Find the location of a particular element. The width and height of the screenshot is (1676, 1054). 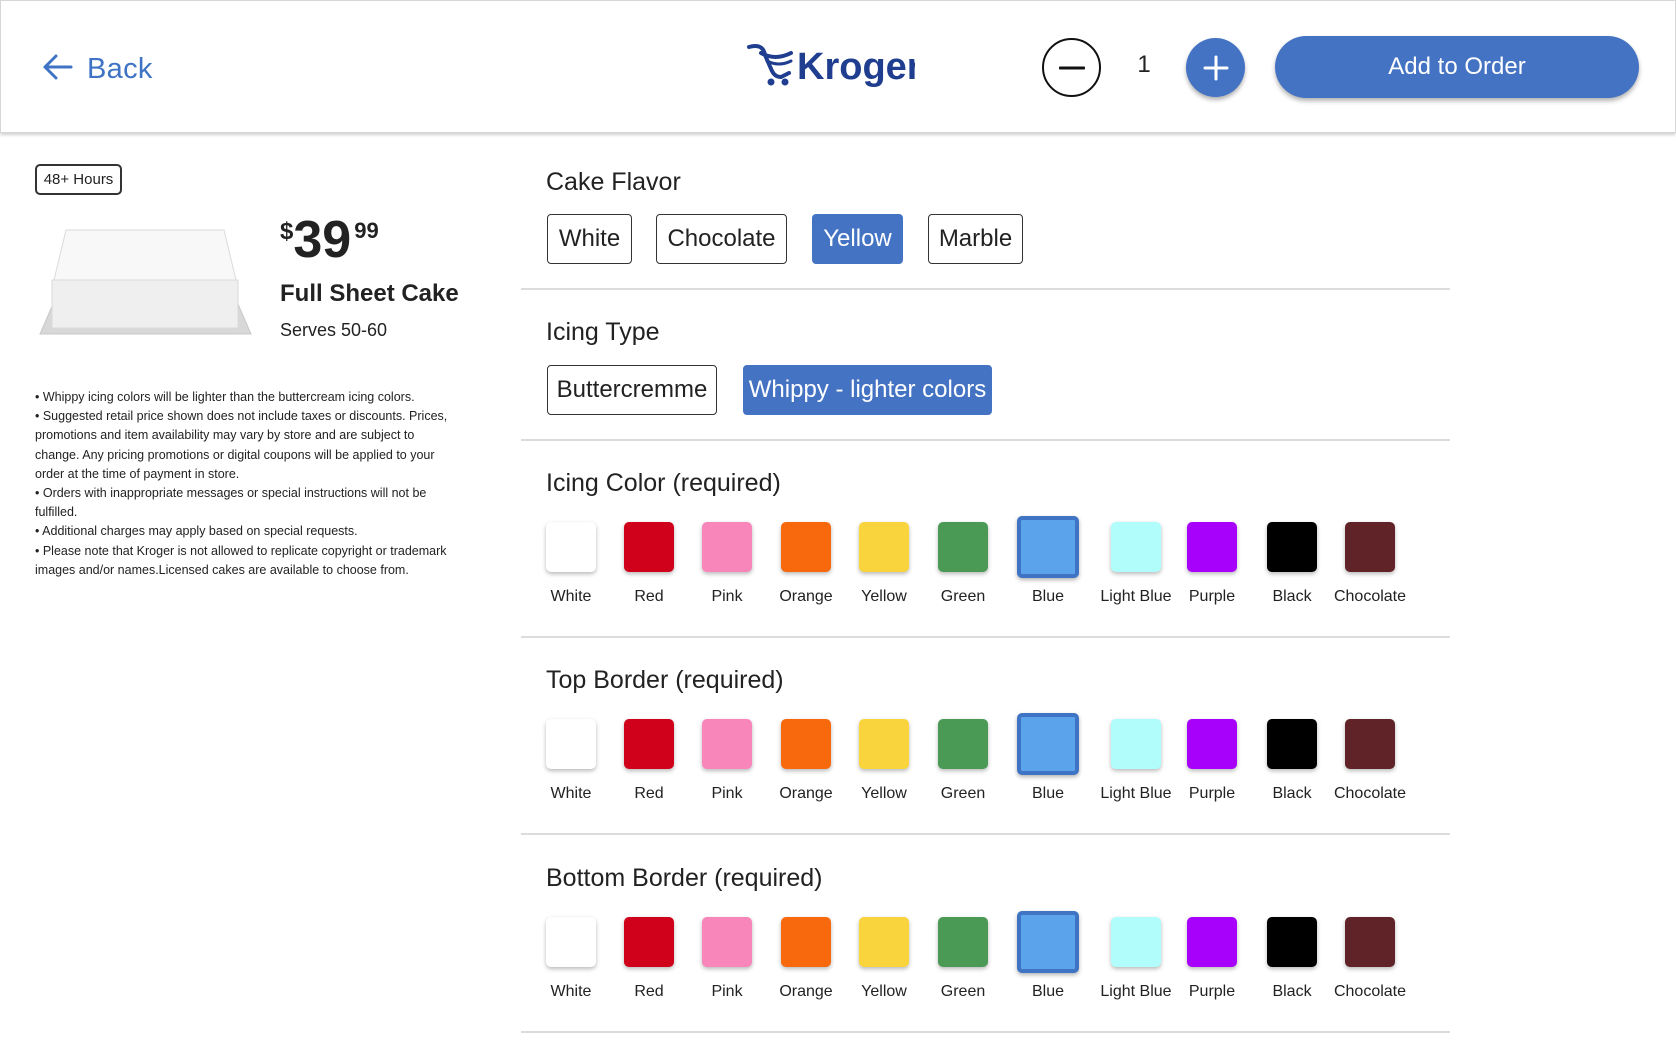

icing-option-whippy: Whippy - lighter colors is located at coordinates (867, 390).